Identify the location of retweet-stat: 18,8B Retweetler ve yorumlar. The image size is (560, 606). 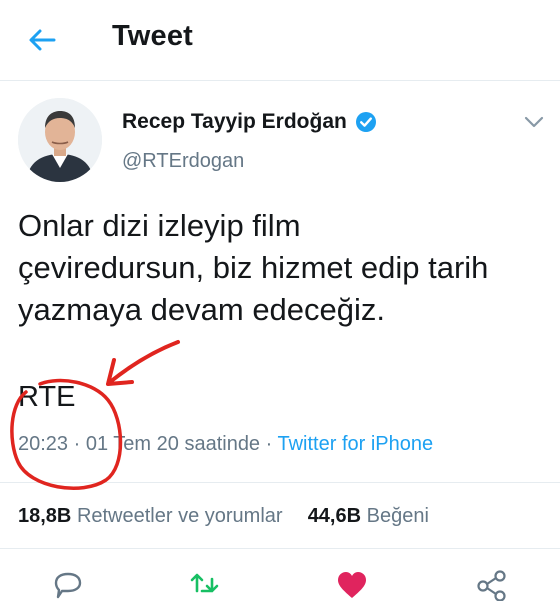
(153, 516).